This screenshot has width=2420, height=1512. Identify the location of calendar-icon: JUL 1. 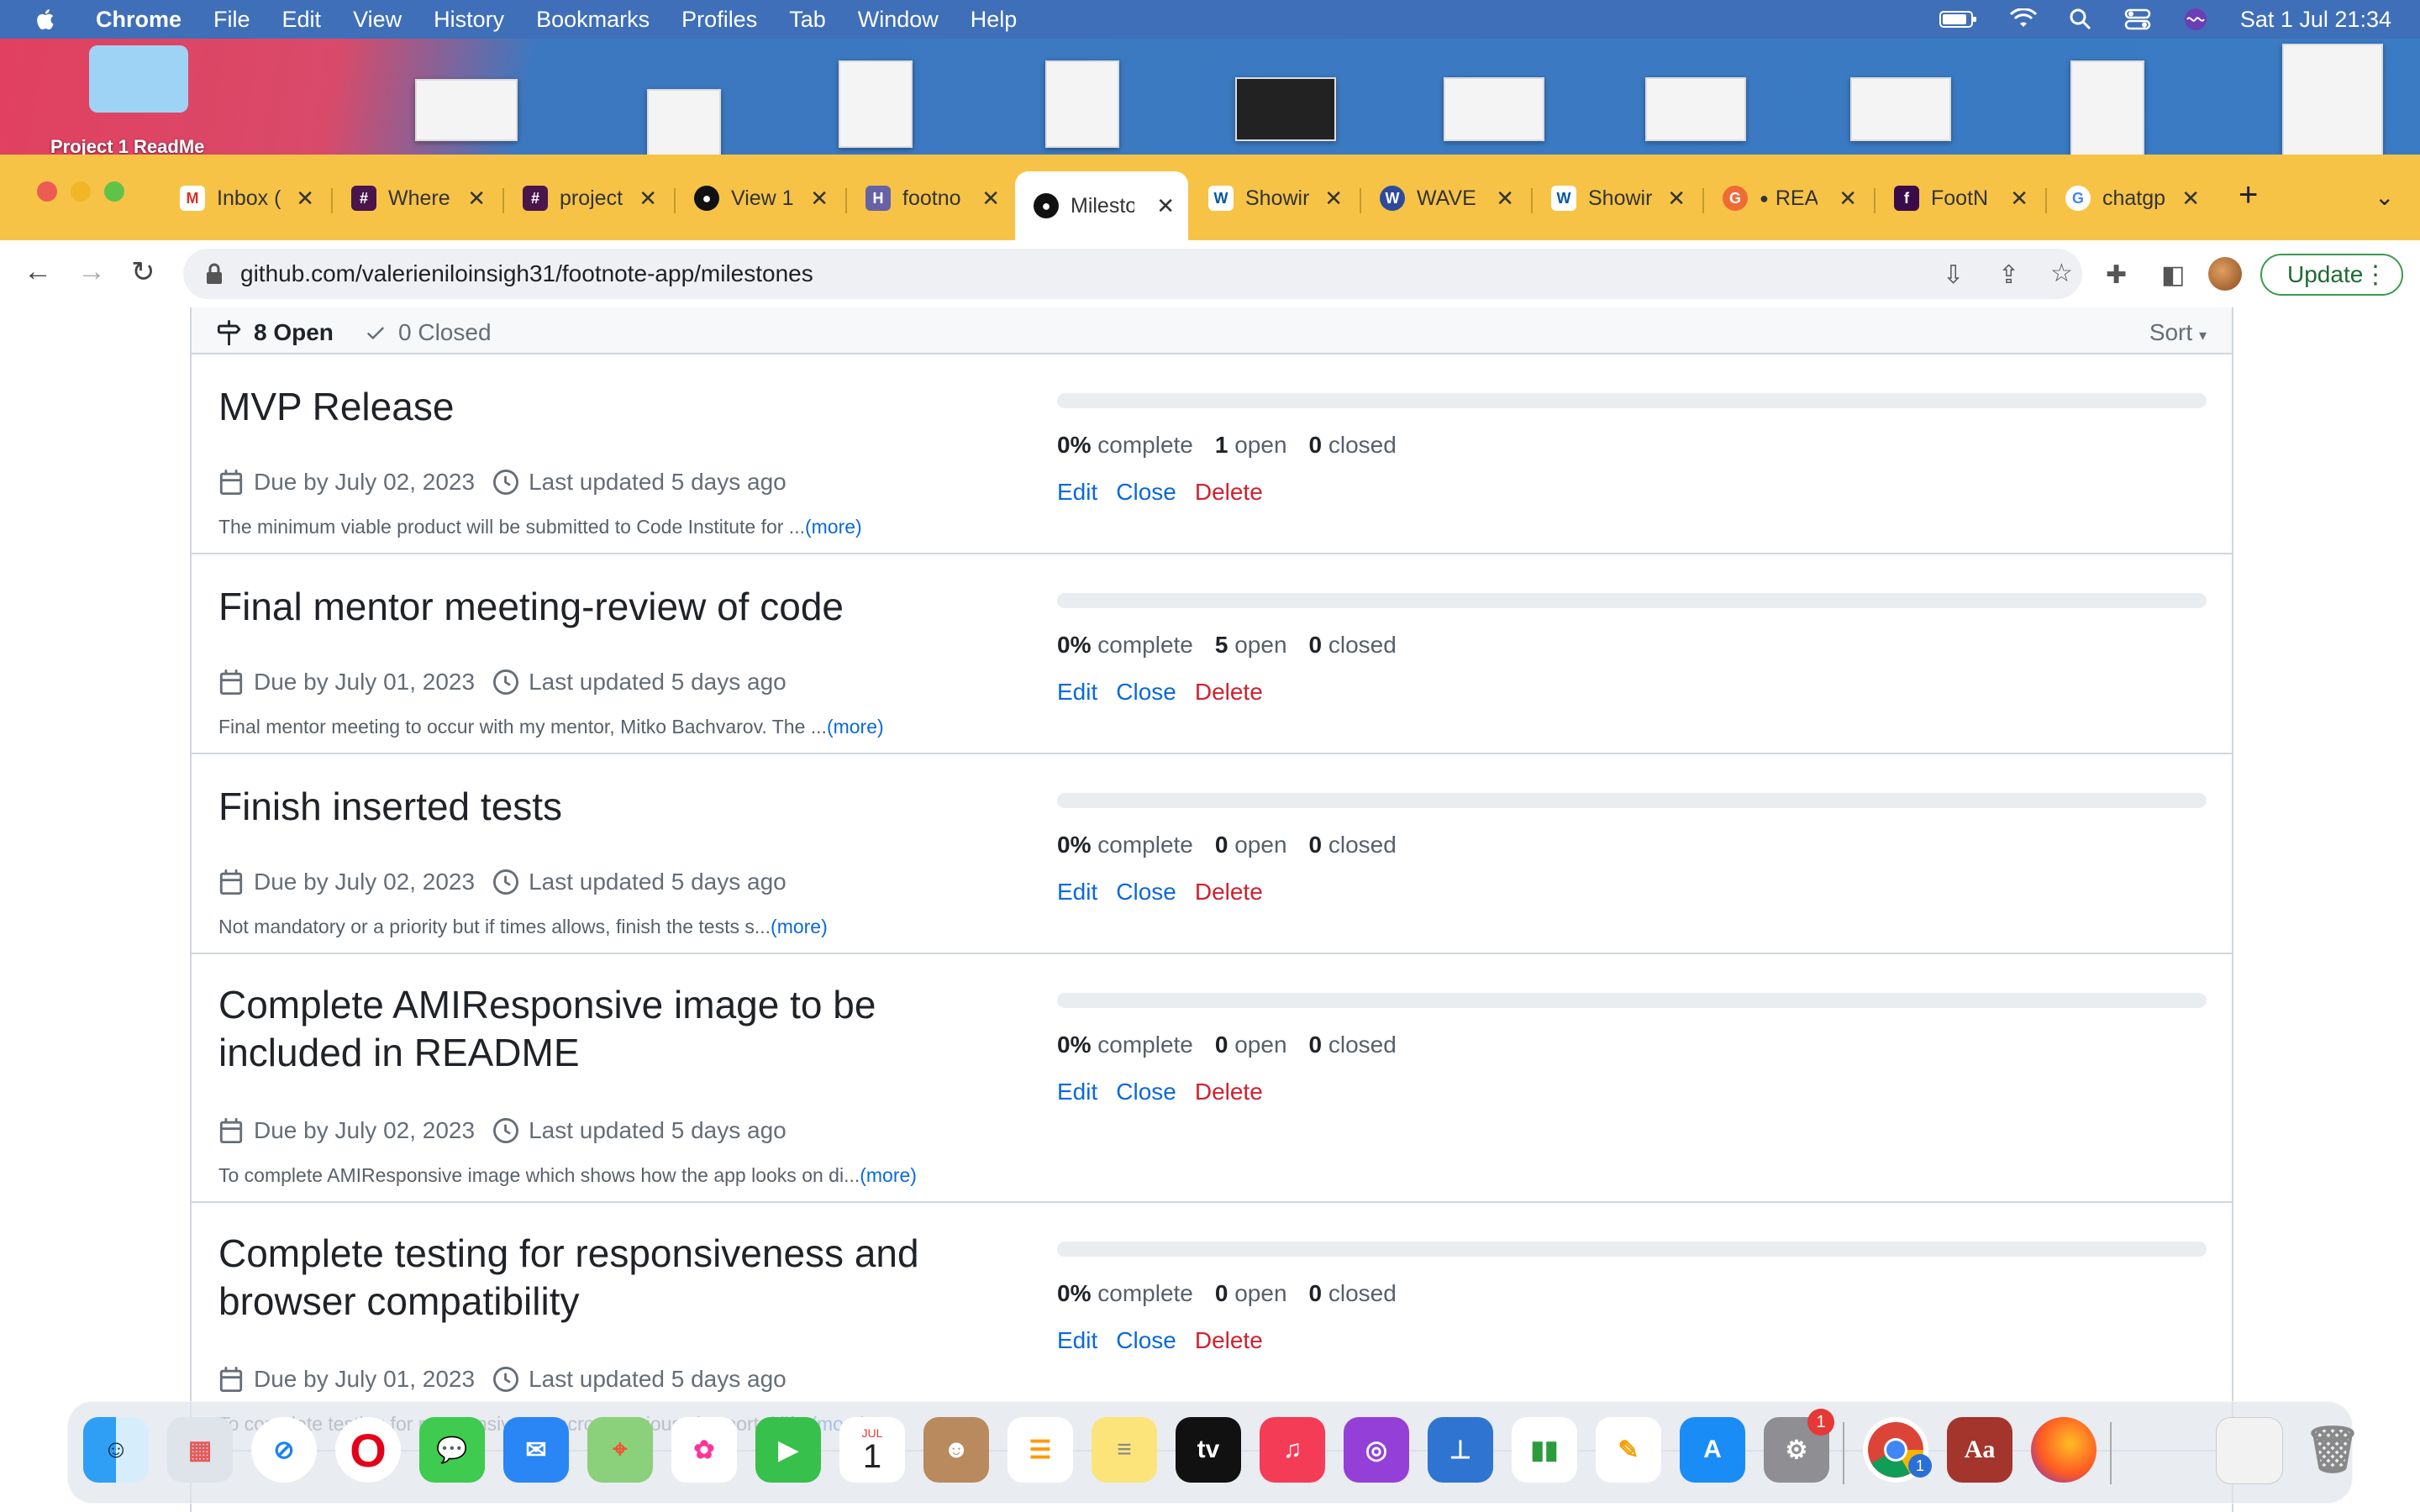
(872, 1450).